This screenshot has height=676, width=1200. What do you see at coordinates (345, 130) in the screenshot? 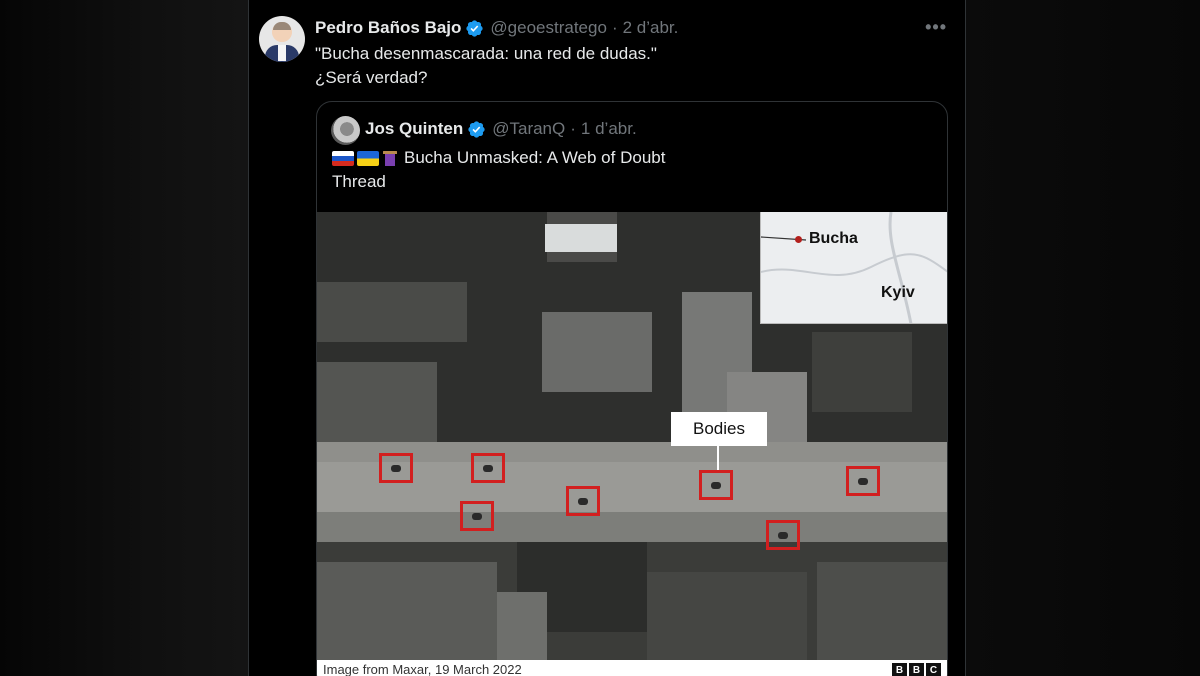
I see `quoted-author-avatar` at bounding box center [345, 130].